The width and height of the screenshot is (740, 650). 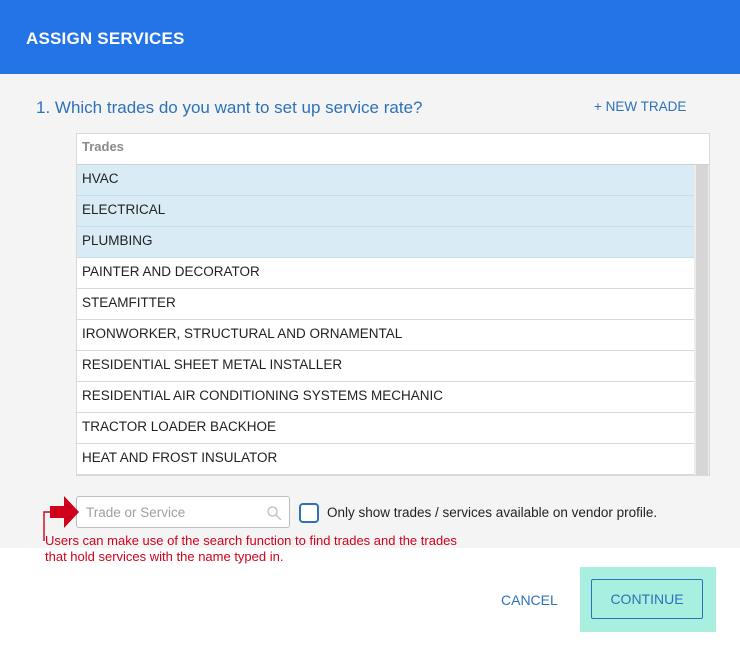 I want to click on trade-row: PLUMBING, so click(x=385, y=242).